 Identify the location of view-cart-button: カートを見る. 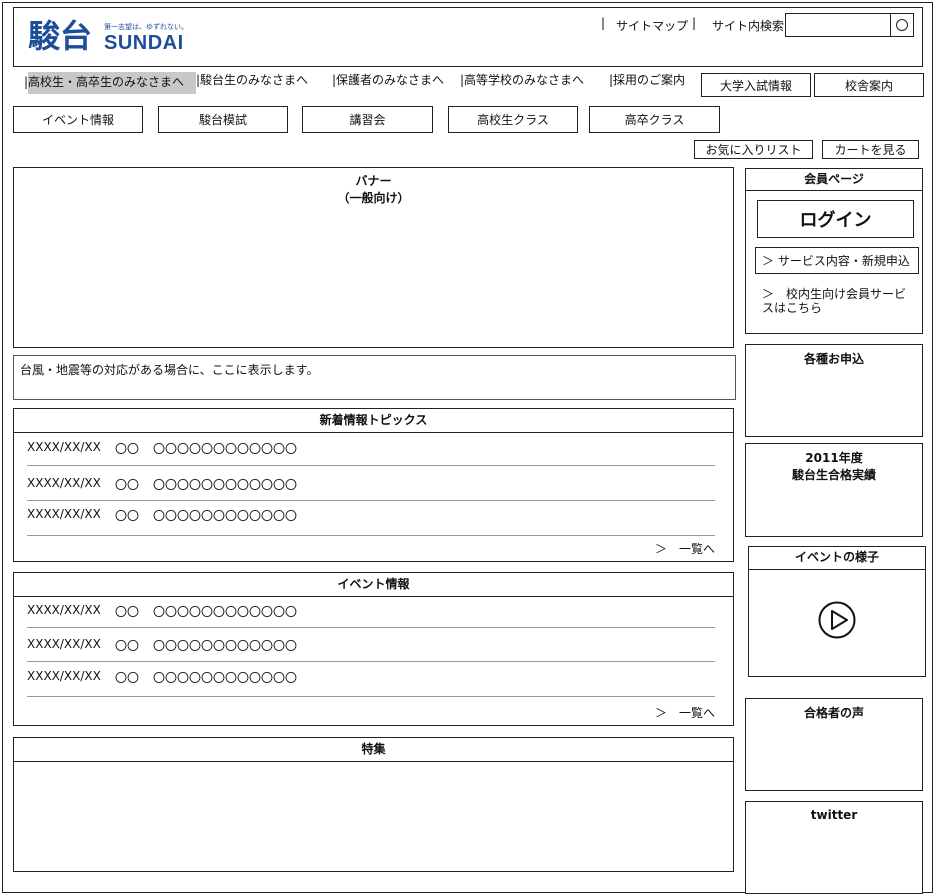
(870, 149).